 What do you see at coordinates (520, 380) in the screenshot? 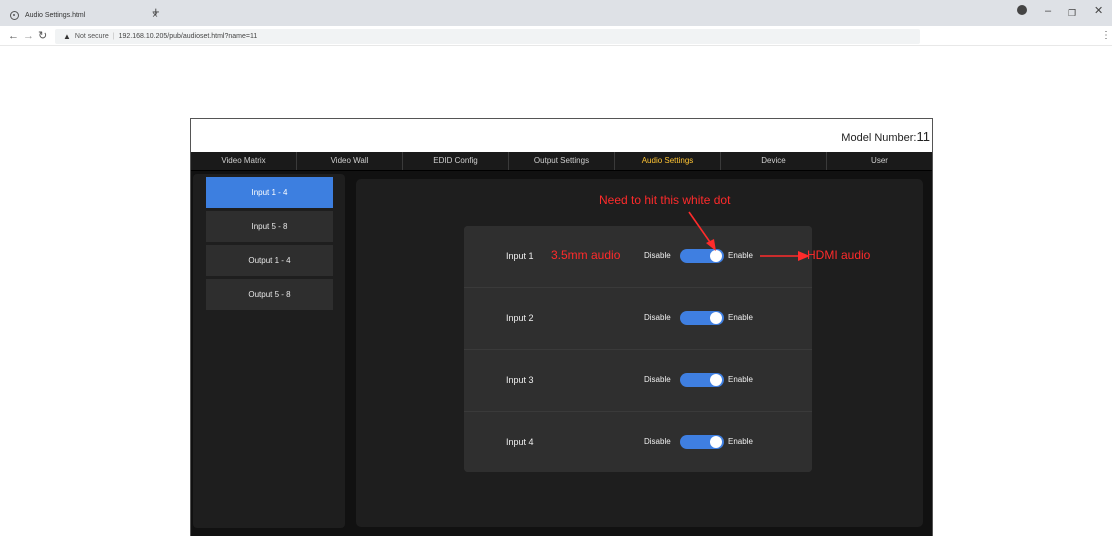
I see `row-label: Input 3` at bounding box center [520, 380].